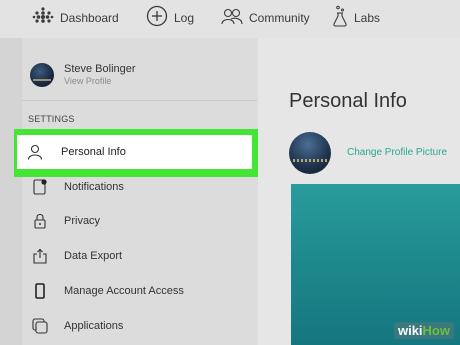 The image size is (460, 345). I want to click on lock-icon, so click(40, 221).